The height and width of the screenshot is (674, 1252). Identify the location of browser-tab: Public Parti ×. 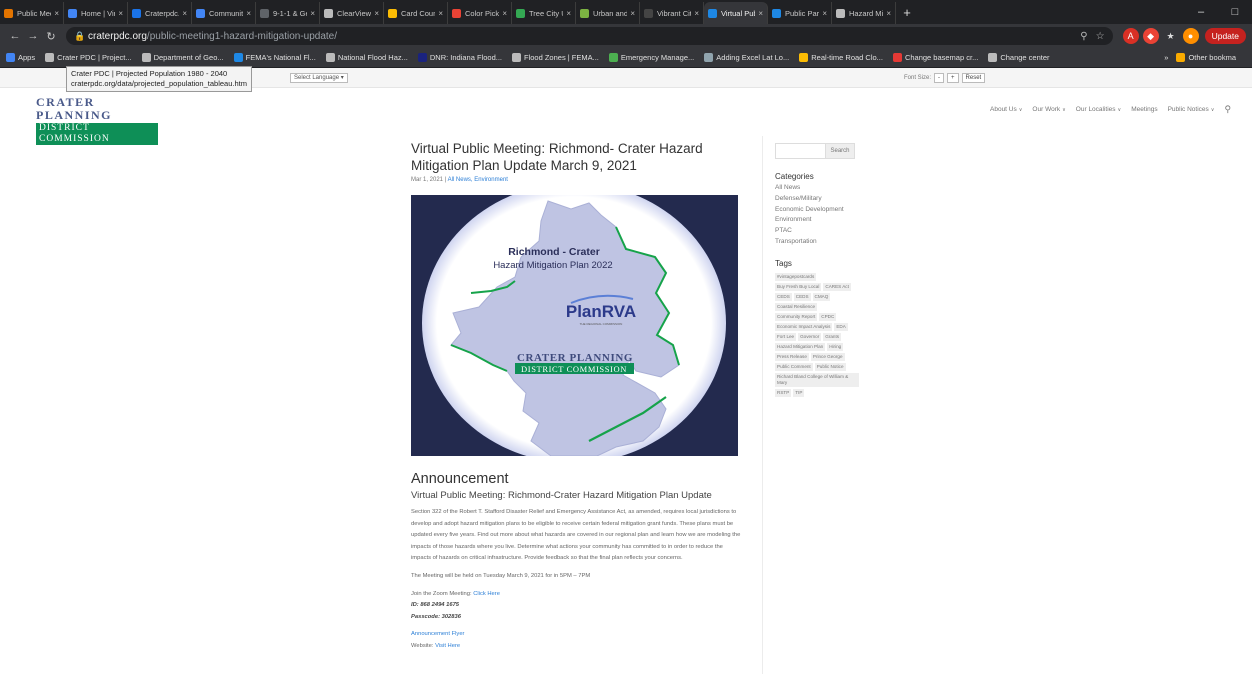
(800, 13).